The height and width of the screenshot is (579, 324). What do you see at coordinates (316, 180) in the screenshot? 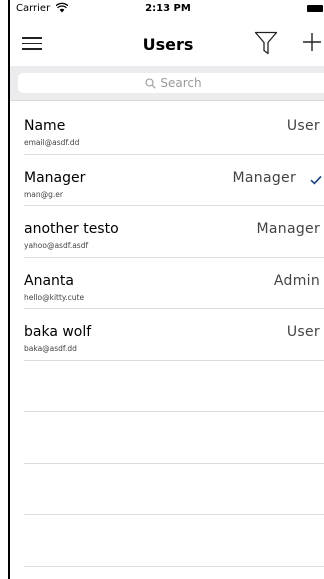
I see `checkmark-icon` at bounding box center [316, 180].